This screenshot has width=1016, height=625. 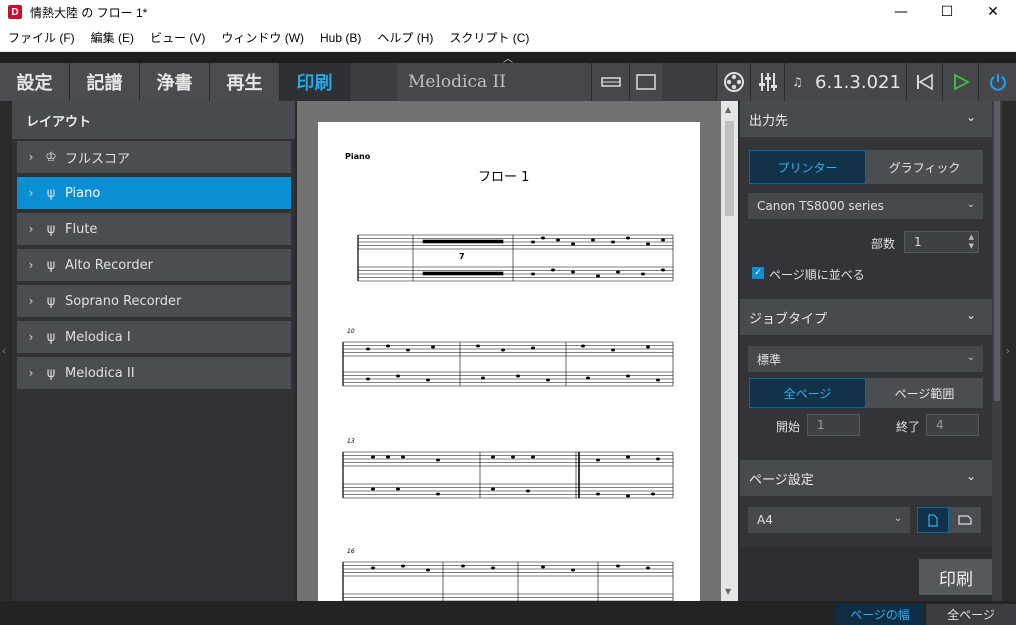 What do you see at coordinates (154, 229) in the screenshot?
I see `layout-item-flute: › ψ Flute` at bounding box center [154, 229].